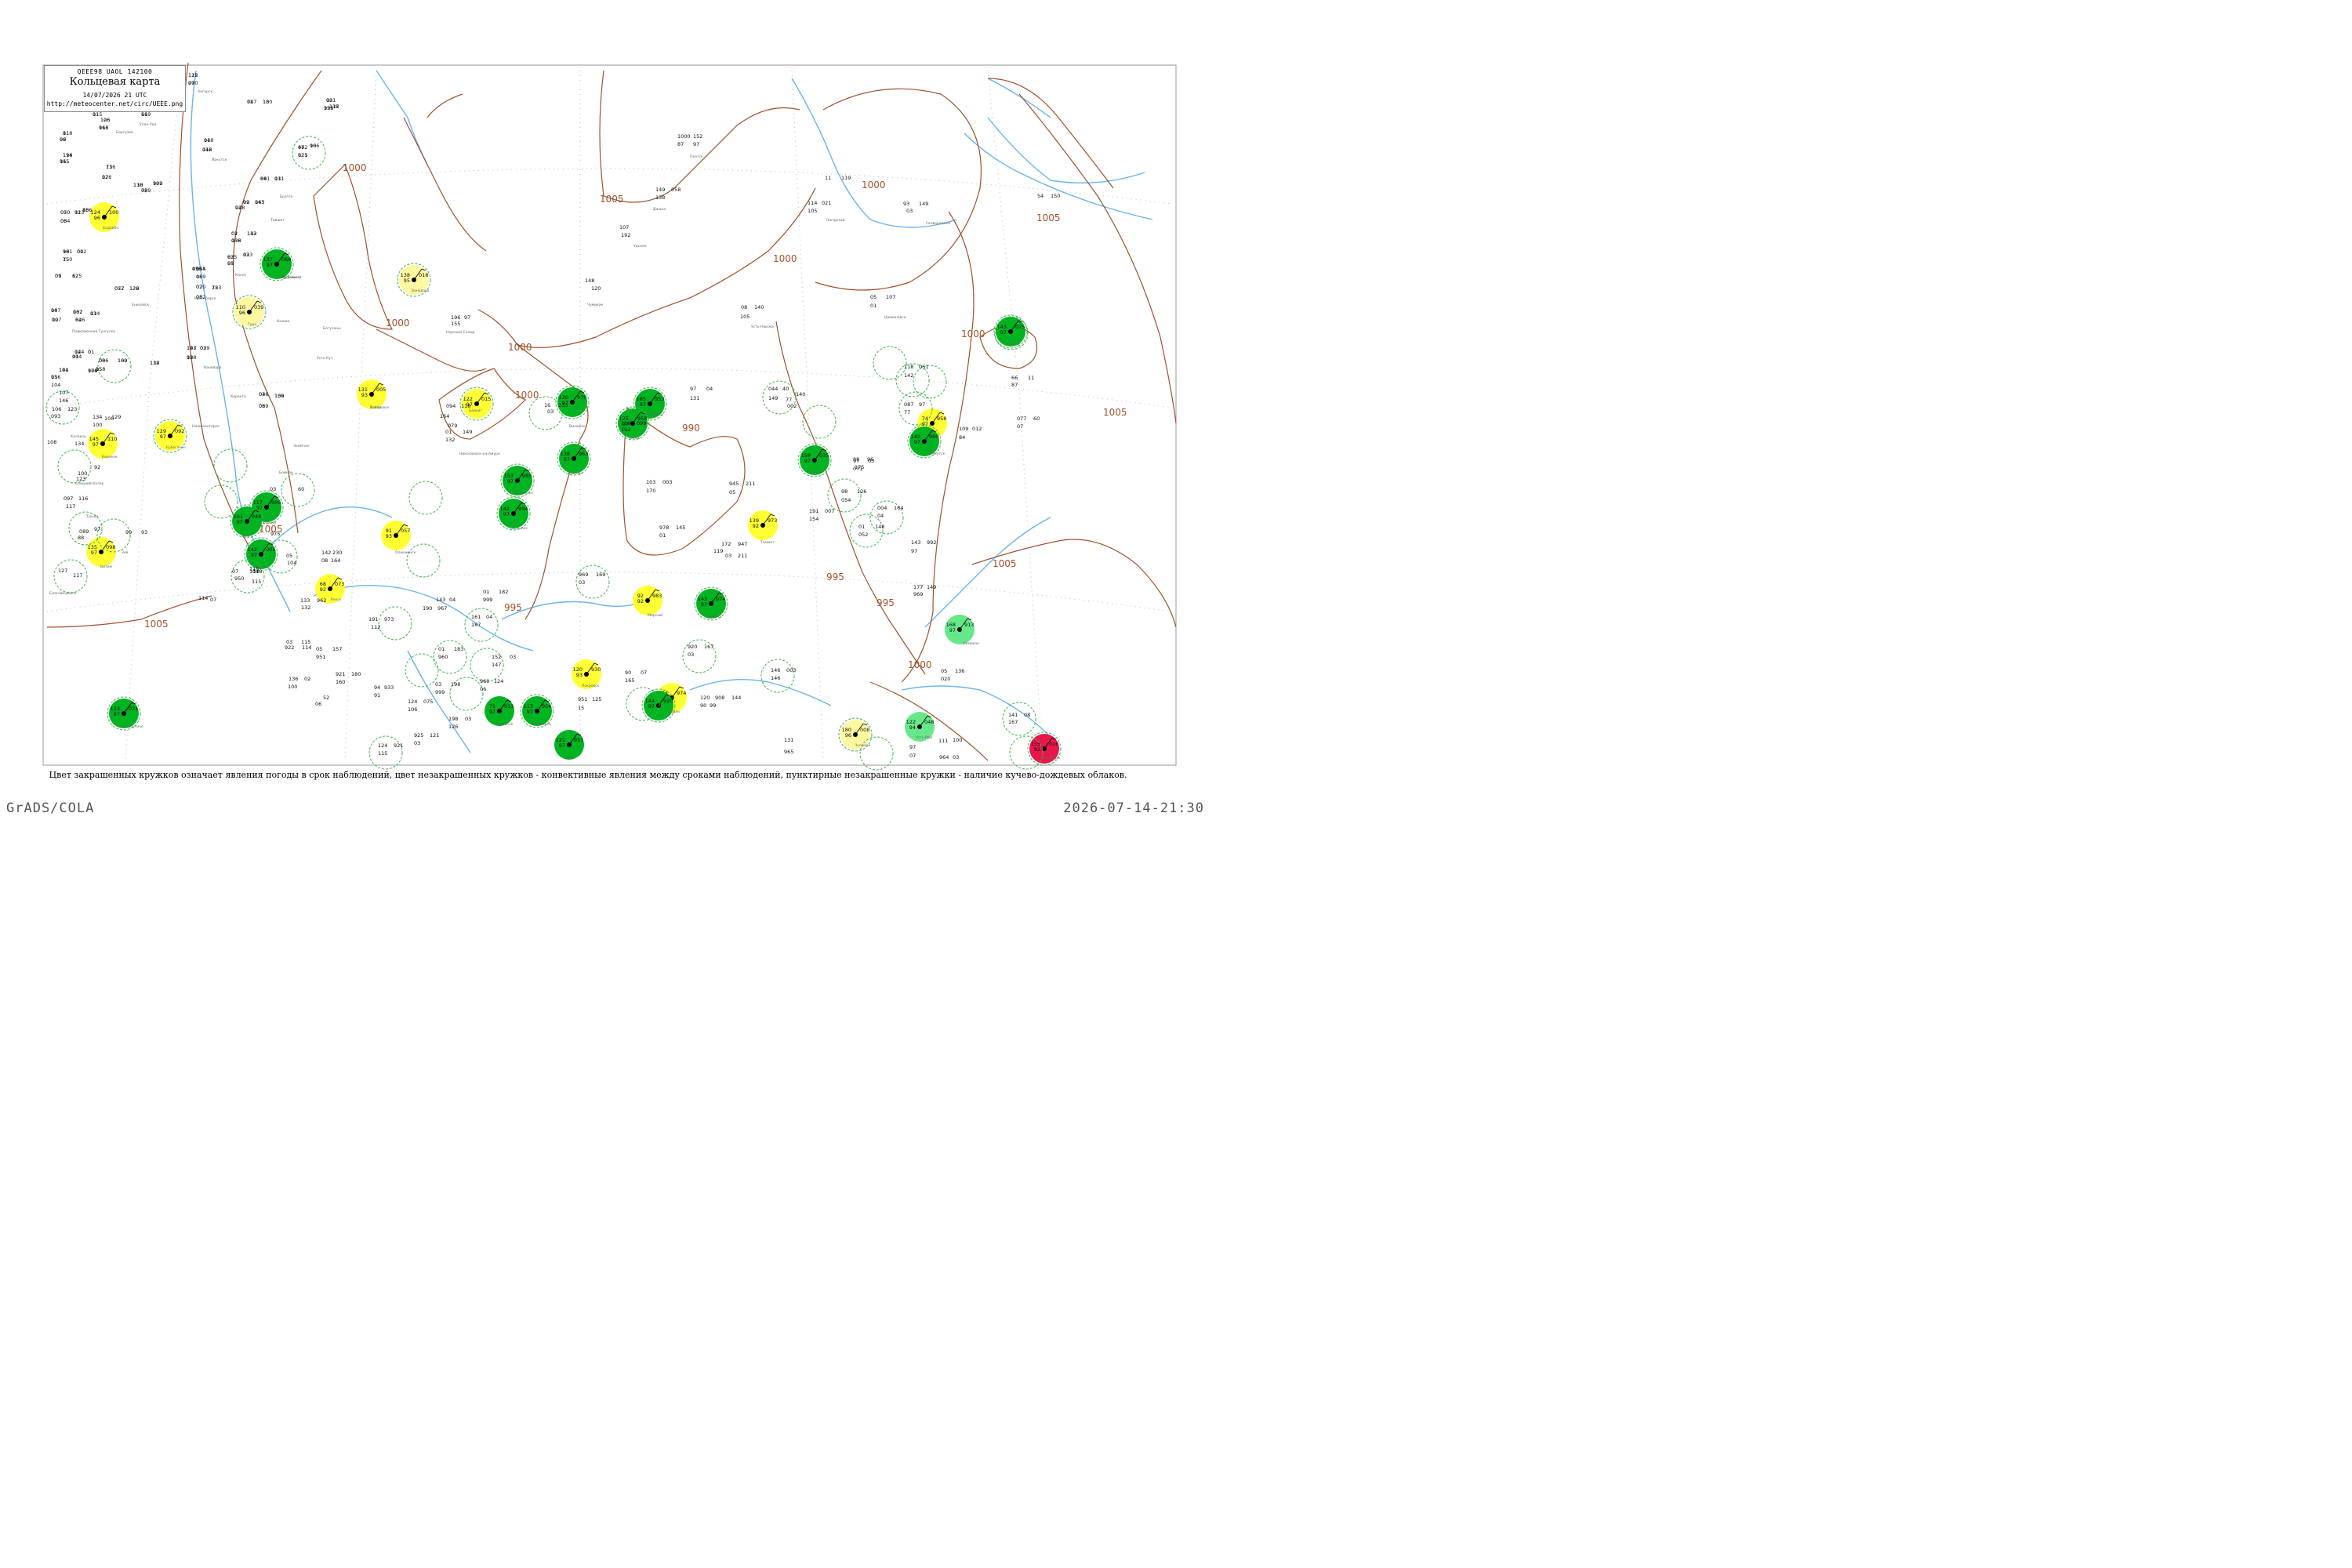 This screenshot has width=2352, height=1568. Describe the element at coordinates (133, 709) in the screenshot. I see `station-pressure: 021` at that location.